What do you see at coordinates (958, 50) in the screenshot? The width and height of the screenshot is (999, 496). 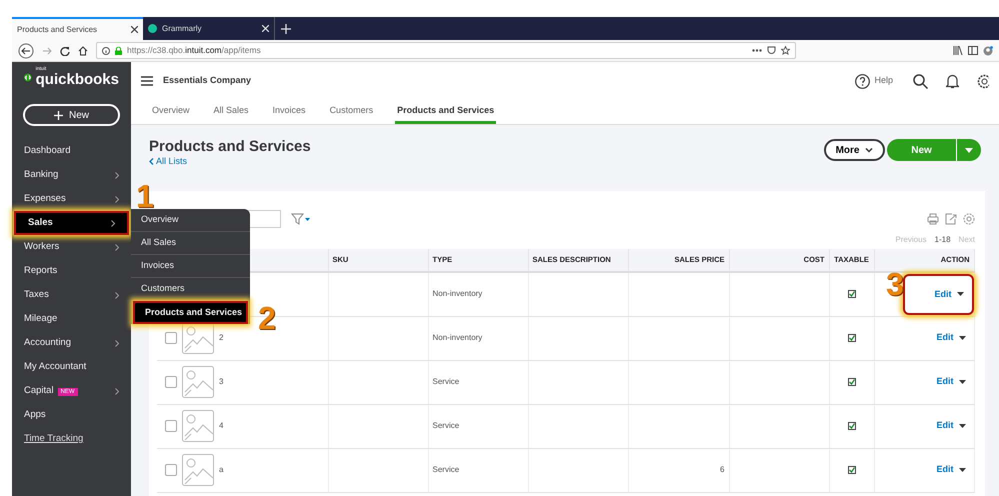 I see `library-icon` at bounding box center [958, 50].